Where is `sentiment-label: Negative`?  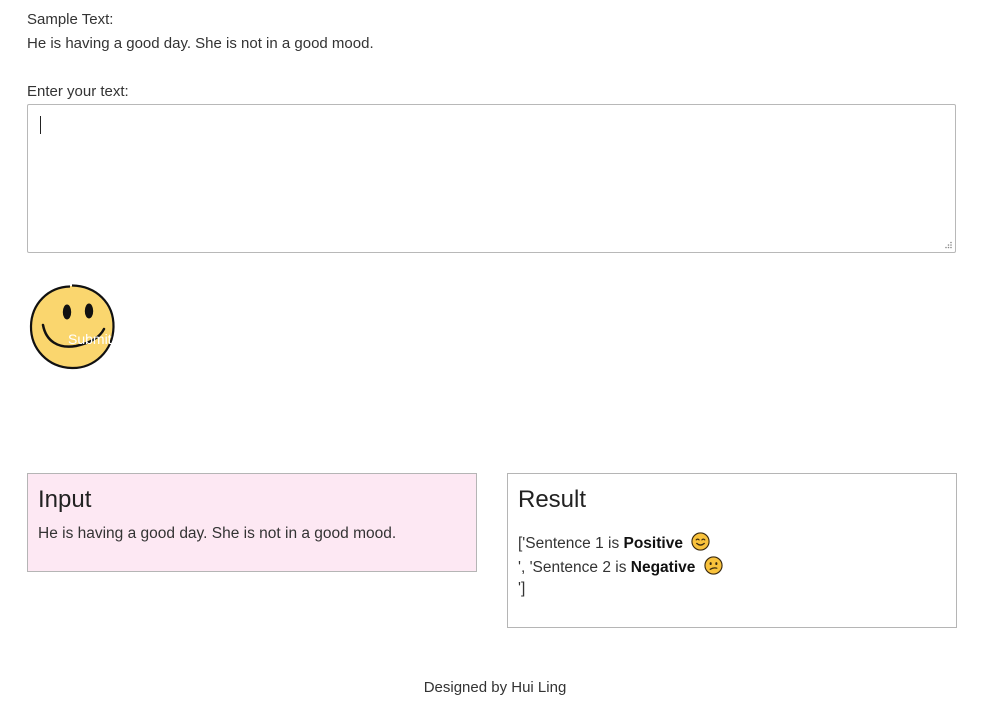 sentiment-label: Negative is located at coordinates (663, 567).